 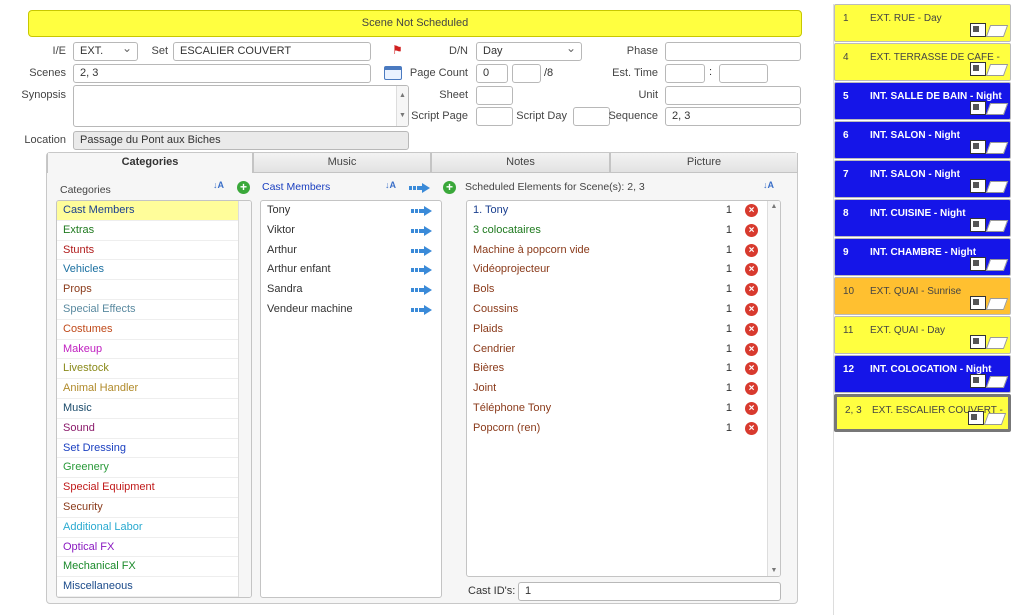 What do you see at coordinates (768, 185) in the screenshot?
I see `sort-scheduled-icon: ↓A` at bounding box center [768, 185].